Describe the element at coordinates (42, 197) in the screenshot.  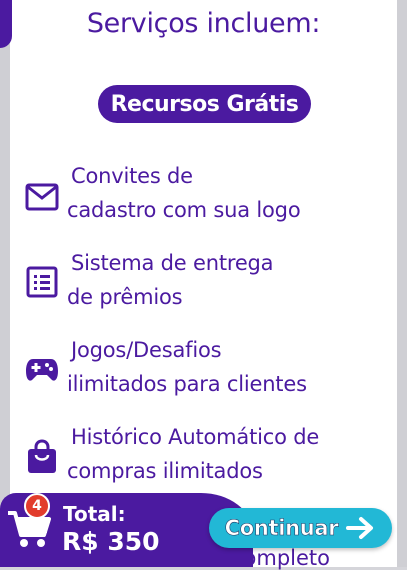
I see `mail-icon` at that location.